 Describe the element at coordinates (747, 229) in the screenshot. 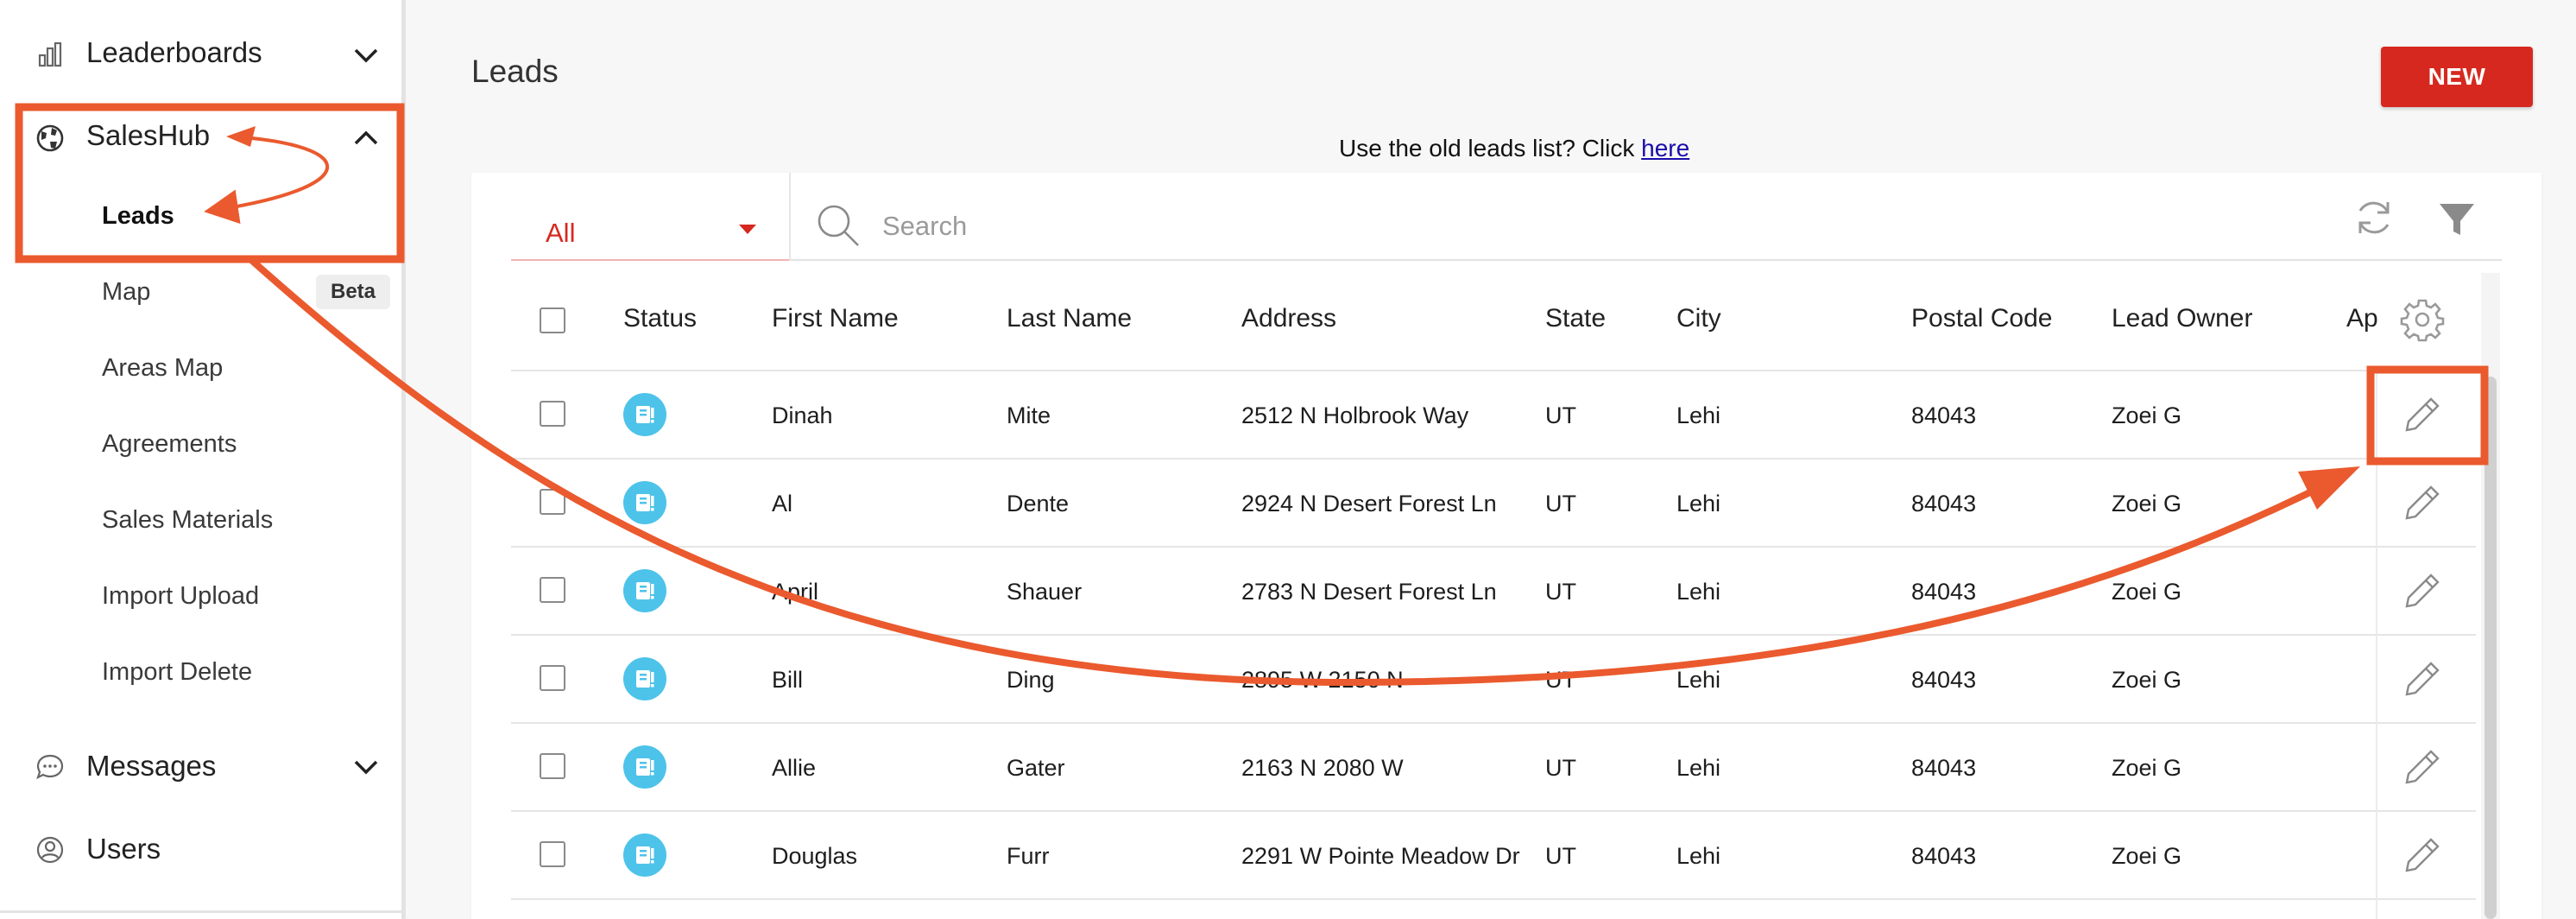

I see `caret-down-icon` at that location.